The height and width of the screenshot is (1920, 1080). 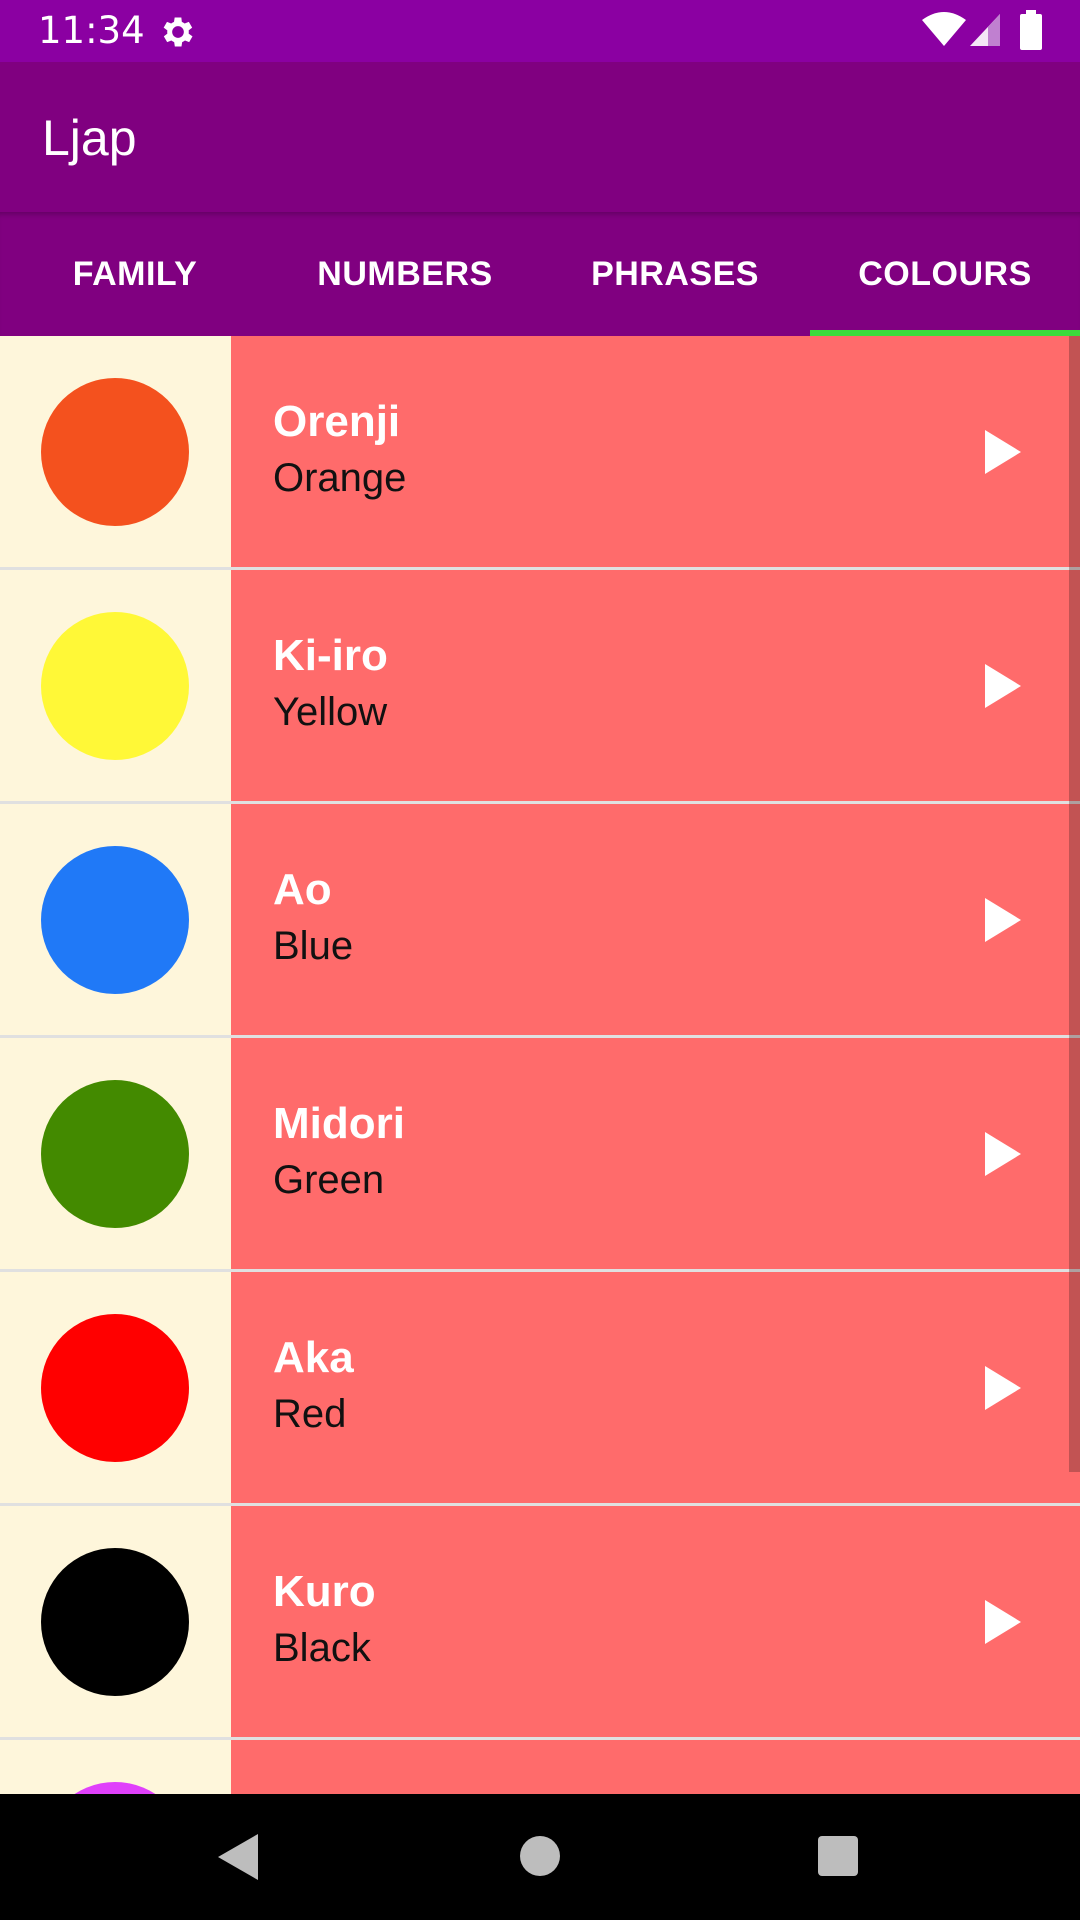 I want to click on text-cell: Orenji Orange, so click(x=655, y=451).